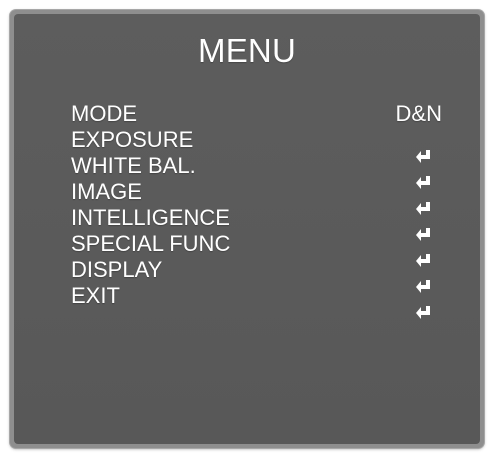  Describe the element at coordinates (150, 217) in the screenshot. I see `menu-item-label: INTELLIGENCE` at that location.